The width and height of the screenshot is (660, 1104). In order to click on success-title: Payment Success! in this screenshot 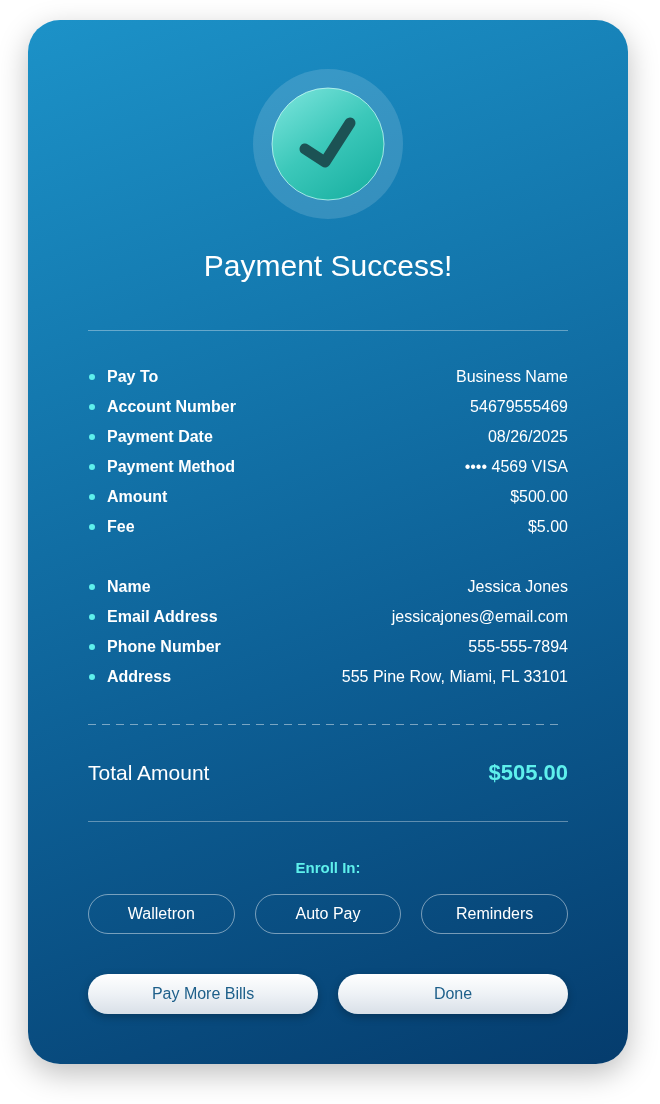, I will do `click(328, 266)`.